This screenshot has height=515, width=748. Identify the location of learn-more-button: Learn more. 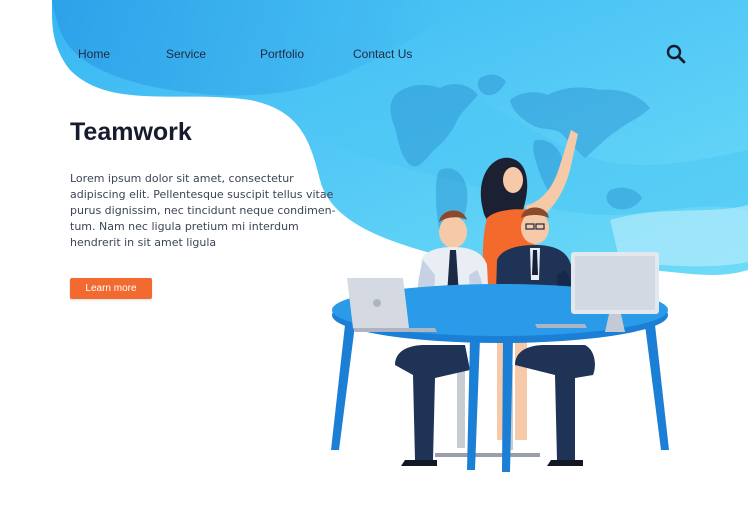
(111, 288).